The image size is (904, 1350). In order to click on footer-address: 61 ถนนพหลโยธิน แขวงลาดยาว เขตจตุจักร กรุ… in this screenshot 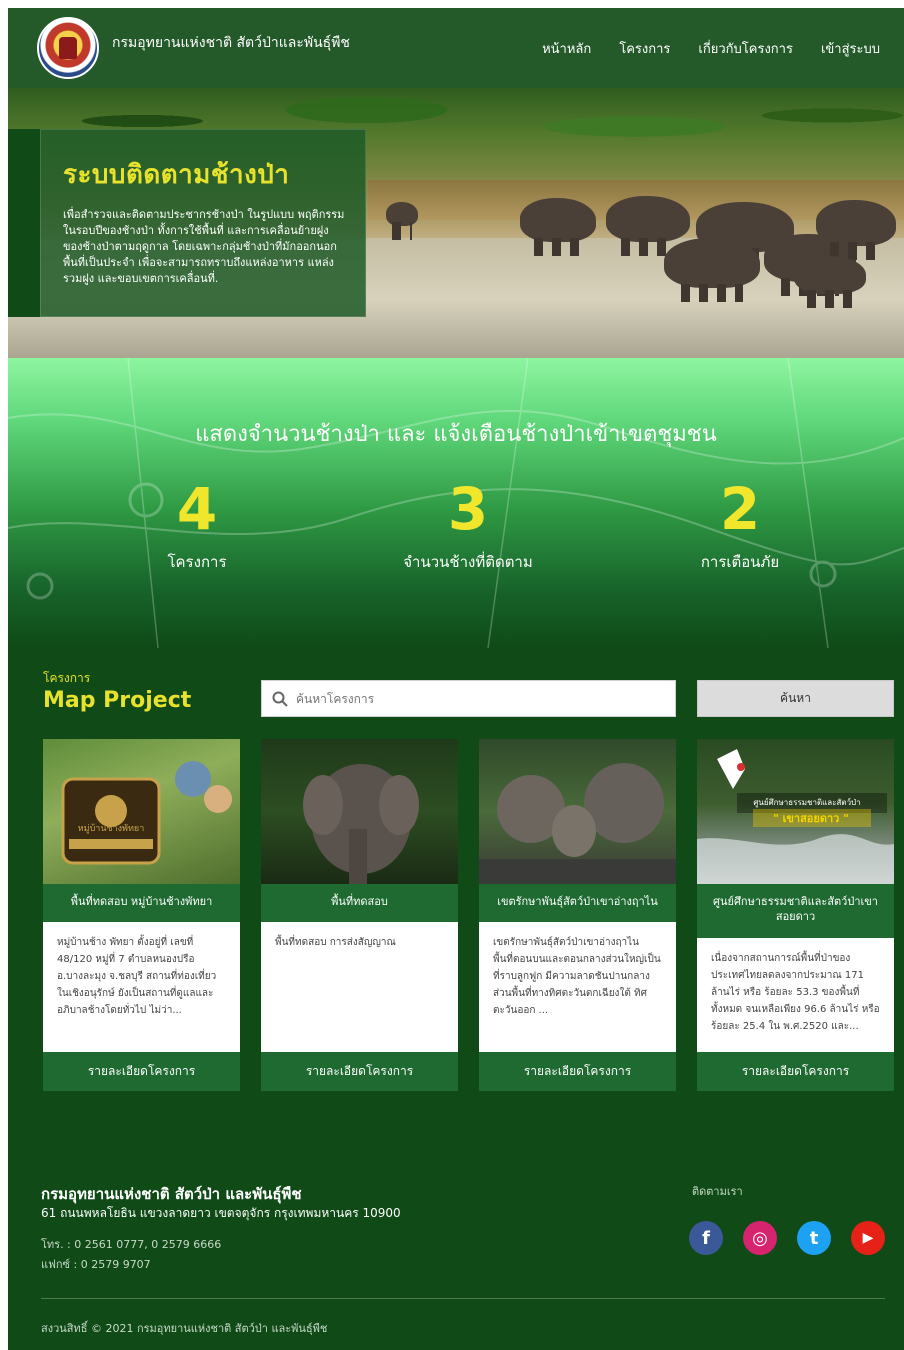, I will do `click(221, 1213)`.